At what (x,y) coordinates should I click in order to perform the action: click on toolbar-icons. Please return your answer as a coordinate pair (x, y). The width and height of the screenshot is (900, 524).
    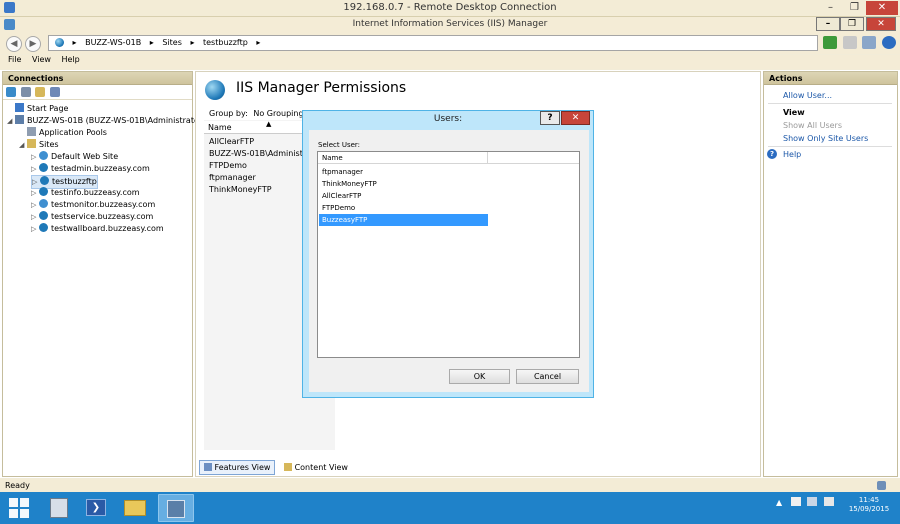
    Looking at the image, I should click on (858, 43).